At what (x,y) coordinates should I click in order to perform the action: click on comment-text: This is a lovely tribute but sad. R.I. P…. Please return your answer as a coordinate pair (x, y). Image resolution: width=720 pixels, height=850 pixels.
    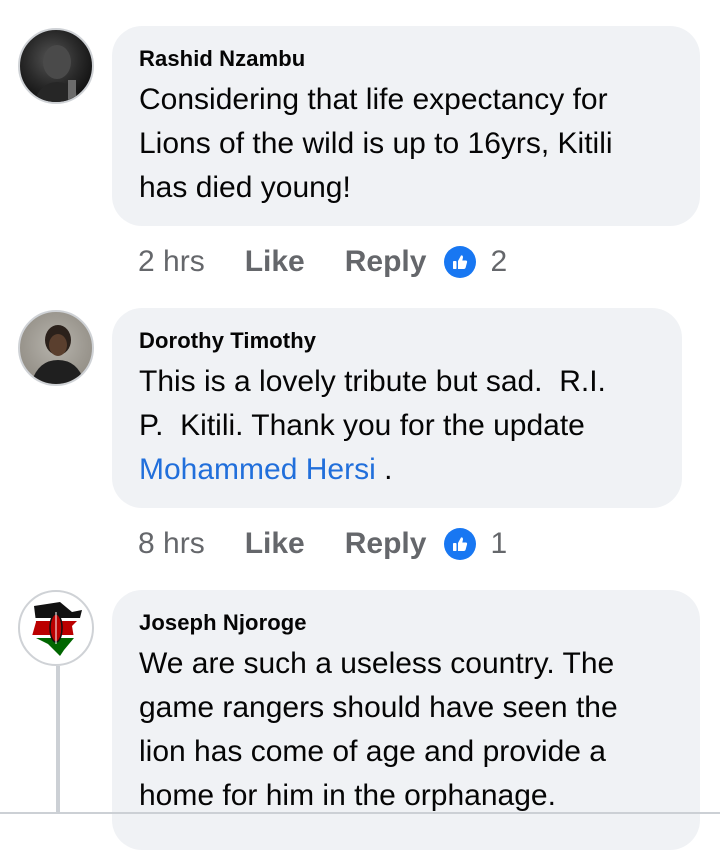
    Looking at the image, I should click on (397, 426).